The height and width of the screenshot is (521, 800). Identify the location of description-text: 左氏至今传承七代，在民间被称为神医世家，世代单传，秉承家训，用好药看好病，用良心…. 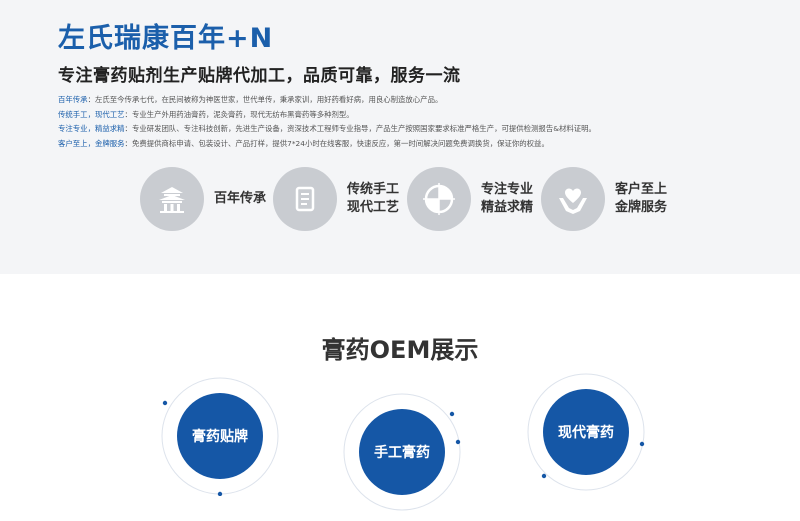
(268, 99).